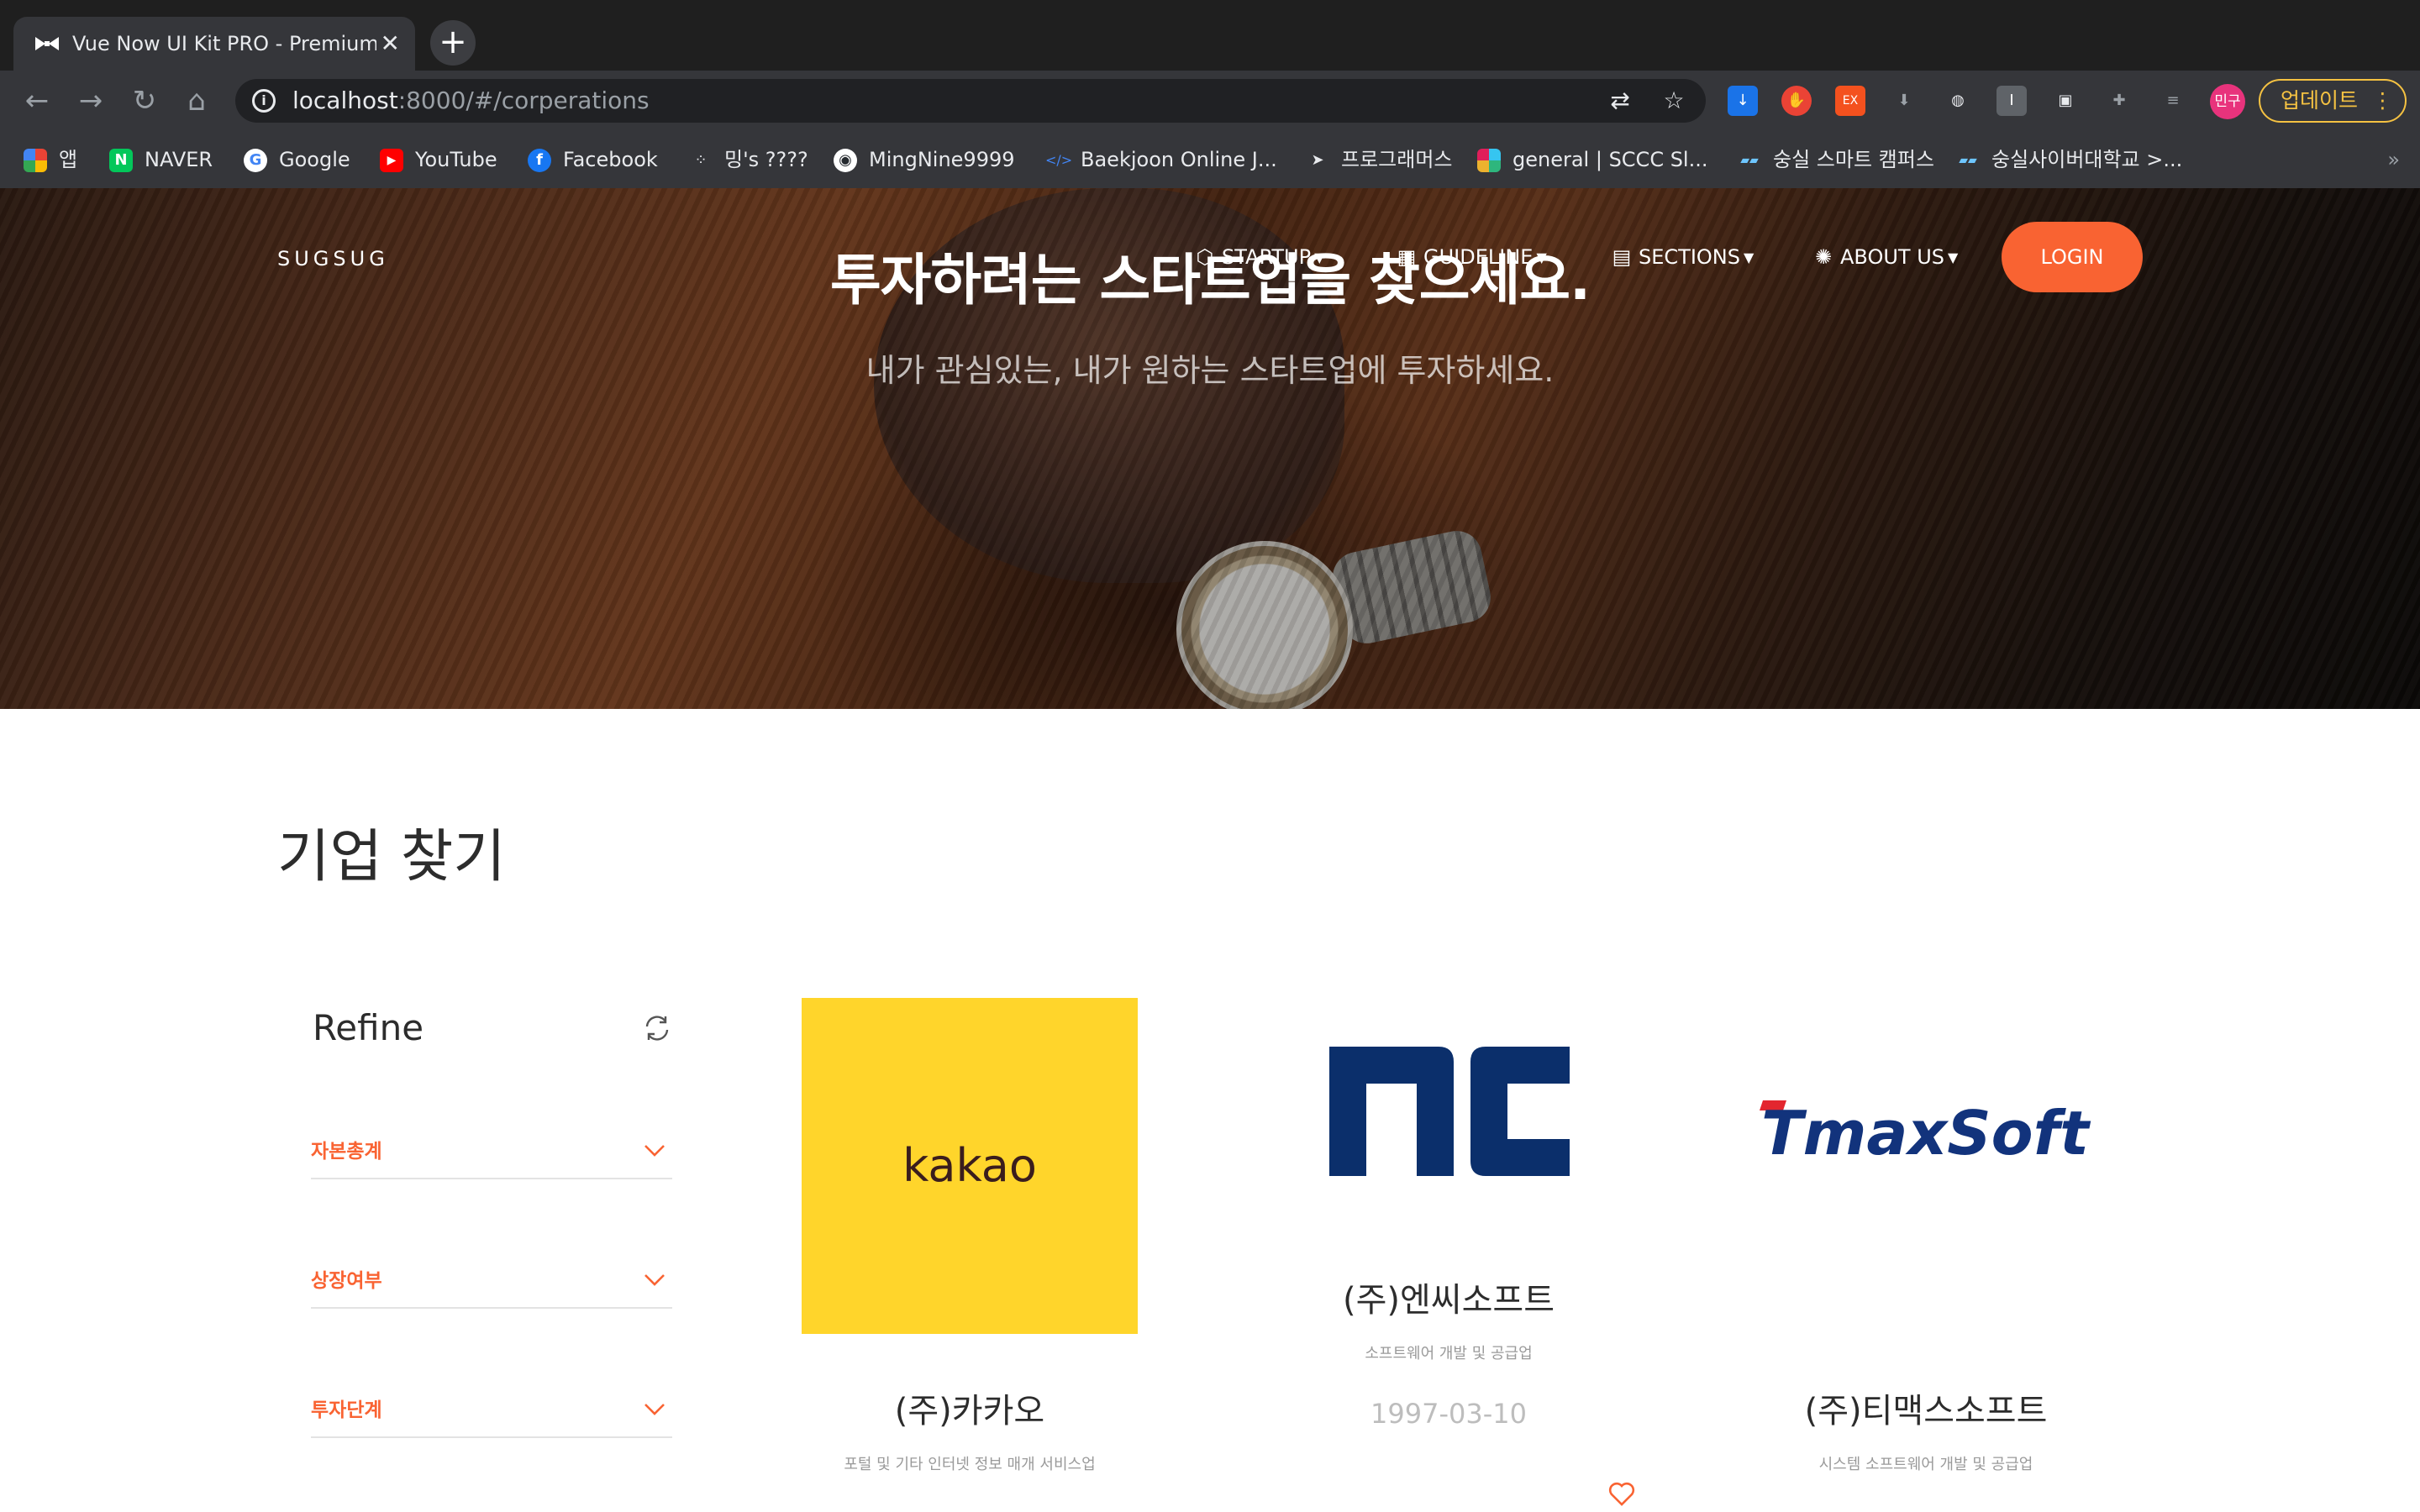 This screenshot has width=2420, height=1512. Describe the element at coordinates (1210, 280) in the screenshot. I see `hero-title: 투자하려는 스타트업을 찾으세요.` at that location.